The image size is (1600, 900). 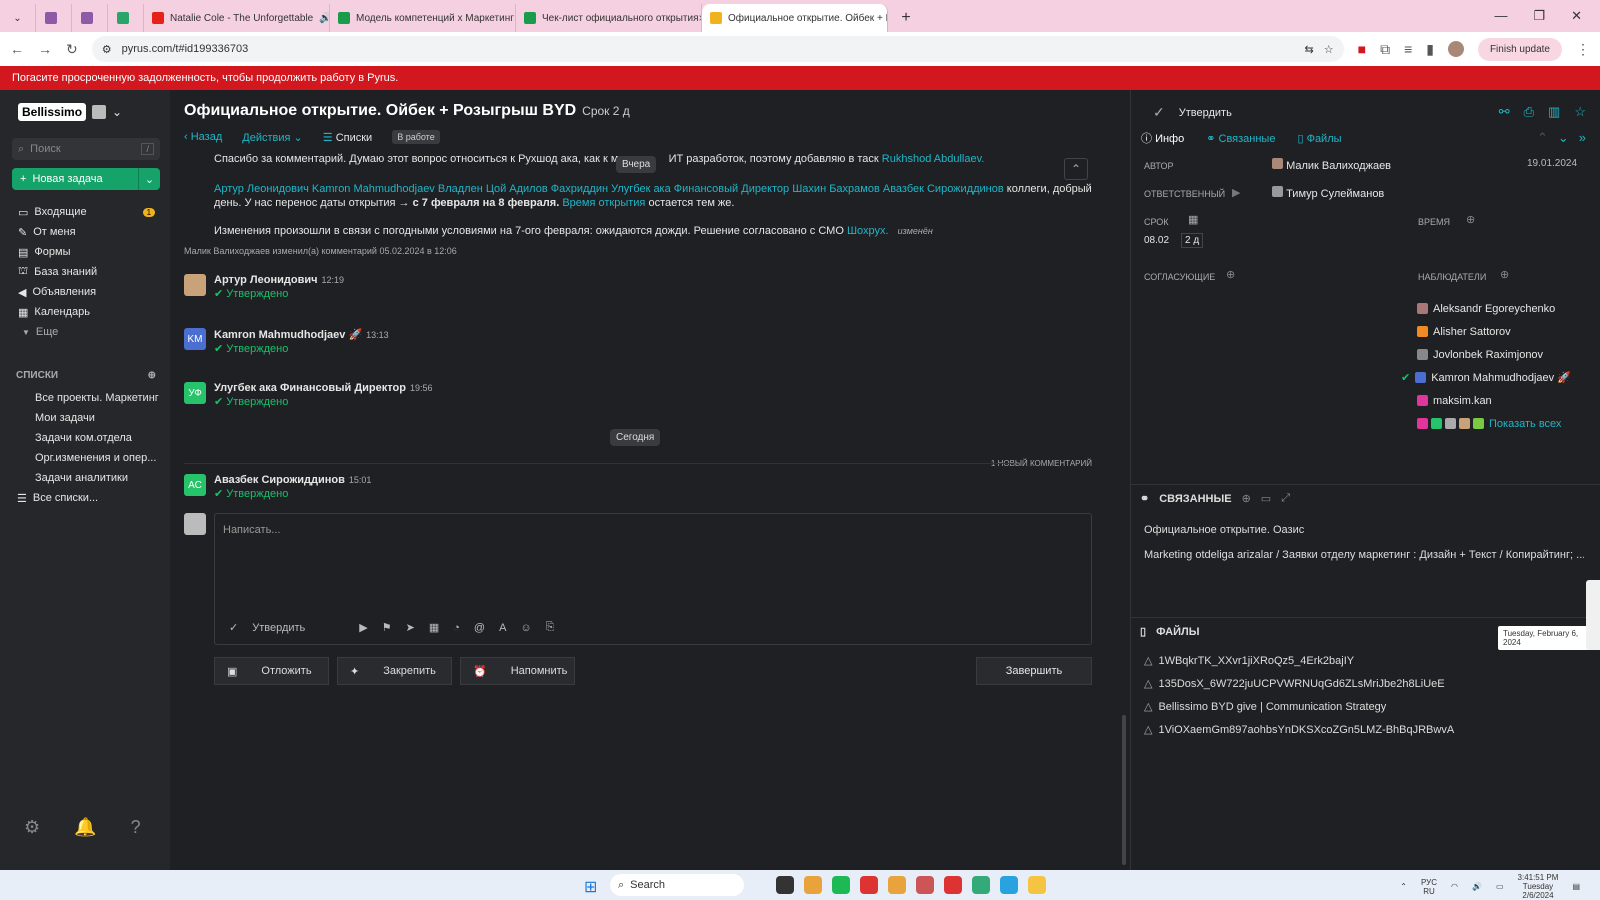 I want to click on emoji-icon: ☺, so click(x=525, y=628).